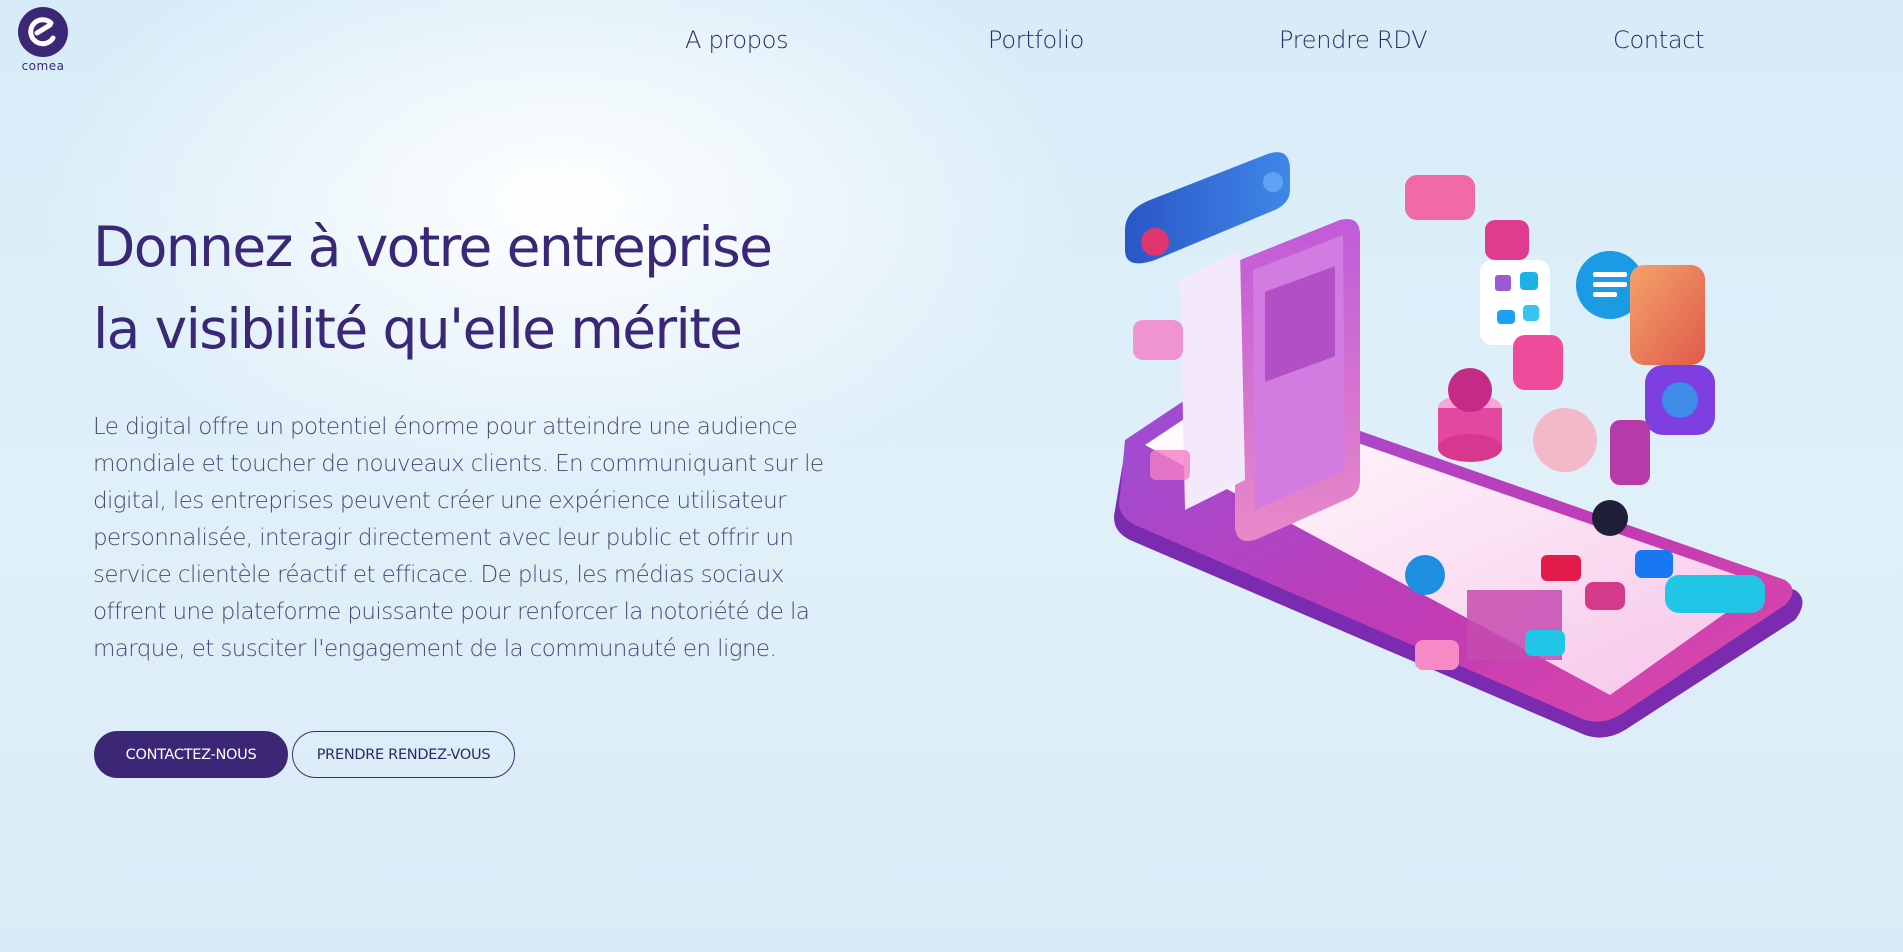 Image resolution: width=1903 pixels, height=952 pixels. I want to click on heart-card-shape, so click(1538, 362).